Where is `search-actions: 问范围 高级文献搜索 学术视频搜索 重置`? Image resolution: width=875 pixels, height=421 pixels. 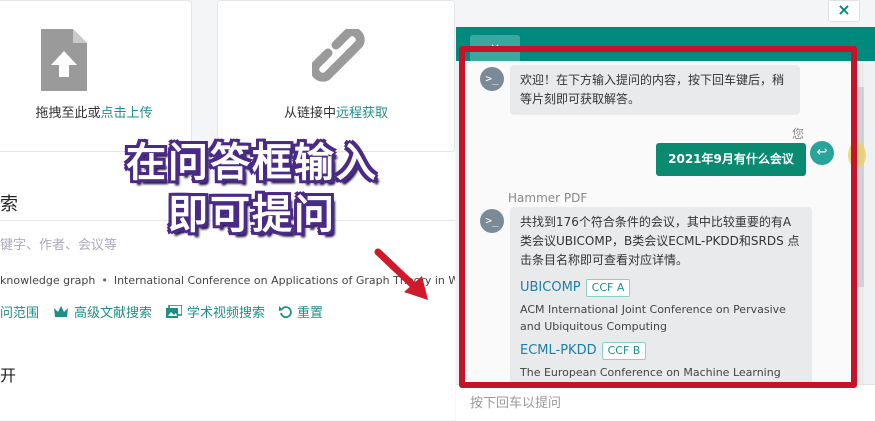
search-actions: 问范围 高级文献搜索 学术视频搜索 重置 is located at coordinates (161, 311).